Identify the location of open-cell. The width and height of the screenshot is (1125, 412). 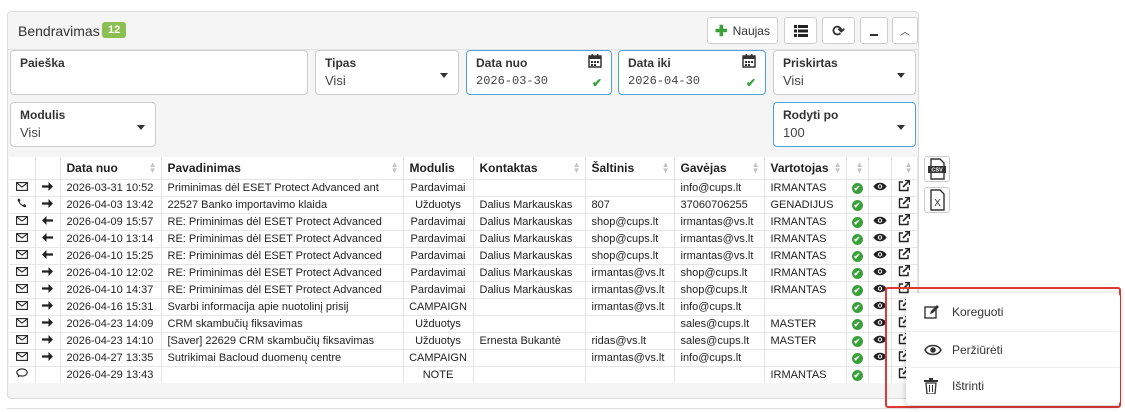
(904, 204).